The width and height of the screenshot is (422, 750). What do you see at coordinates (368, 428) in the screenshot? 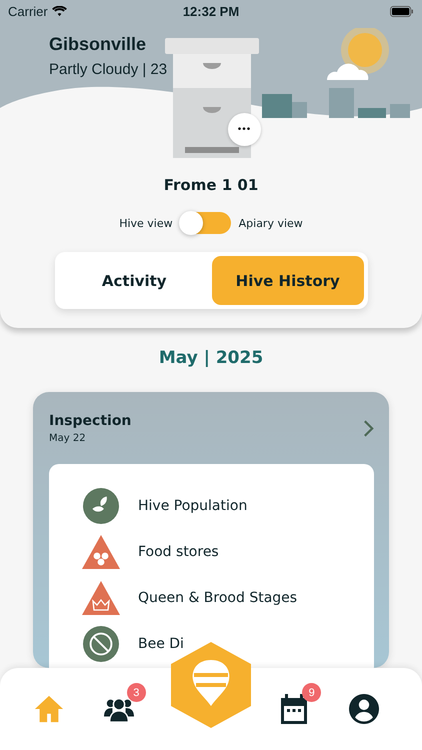
I see `chevron-right-icon` at bounding box center [368, 428].